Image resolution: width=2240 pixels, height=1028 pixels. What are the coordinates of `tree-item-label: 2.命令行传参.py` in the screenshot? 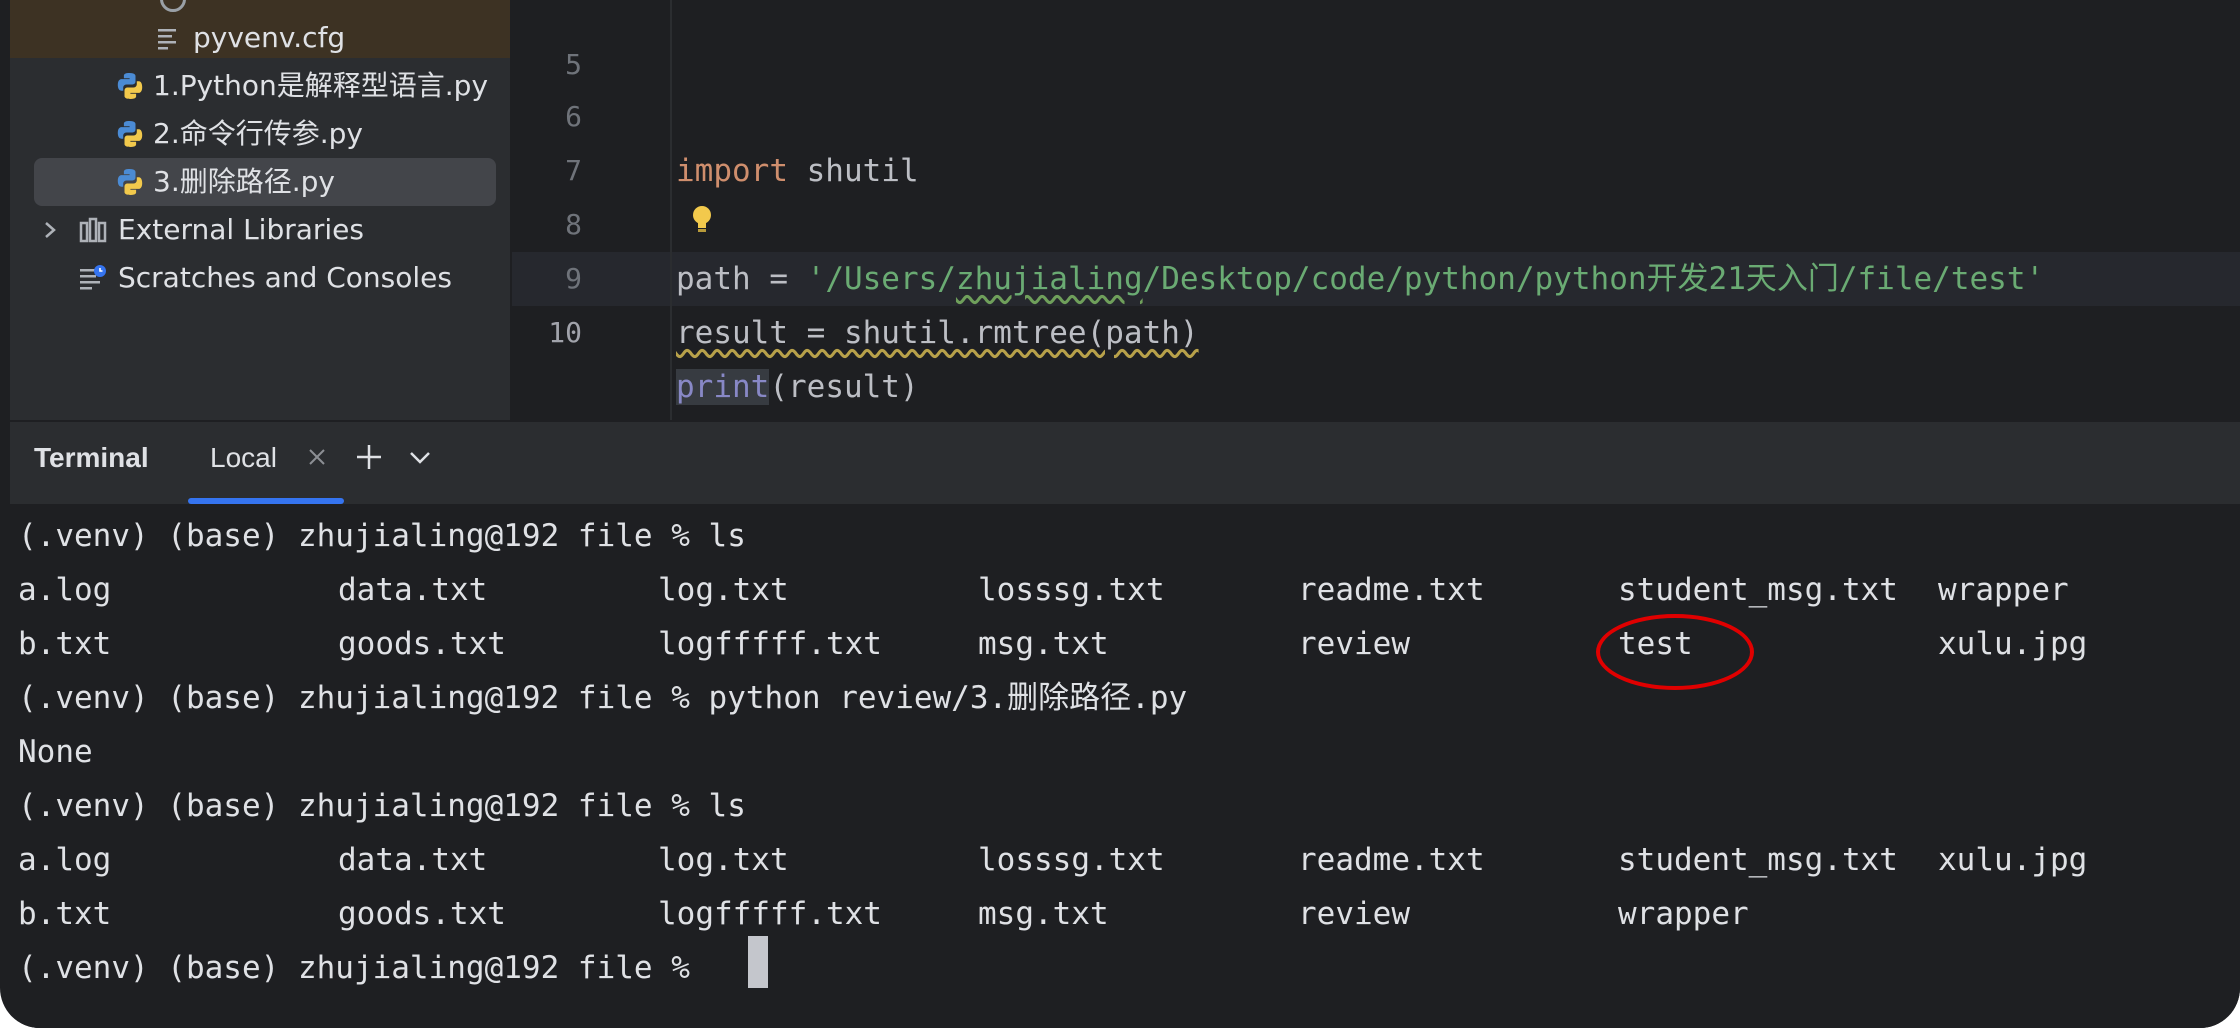 It's located at (258, 133).